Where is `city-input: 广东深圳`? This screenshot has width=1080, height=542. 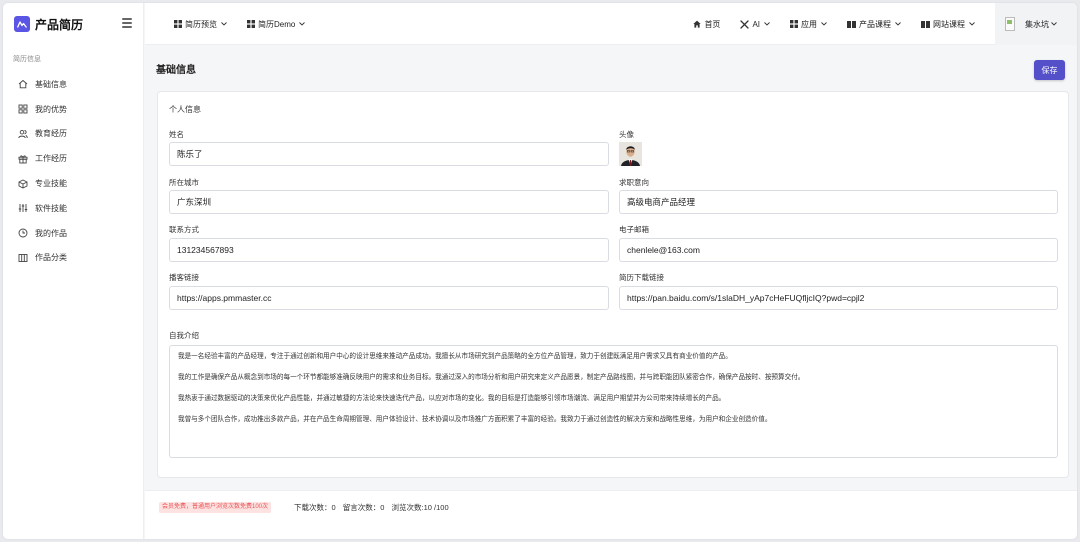 city-input: 广东深圳 is located at coordinates (389, 202).